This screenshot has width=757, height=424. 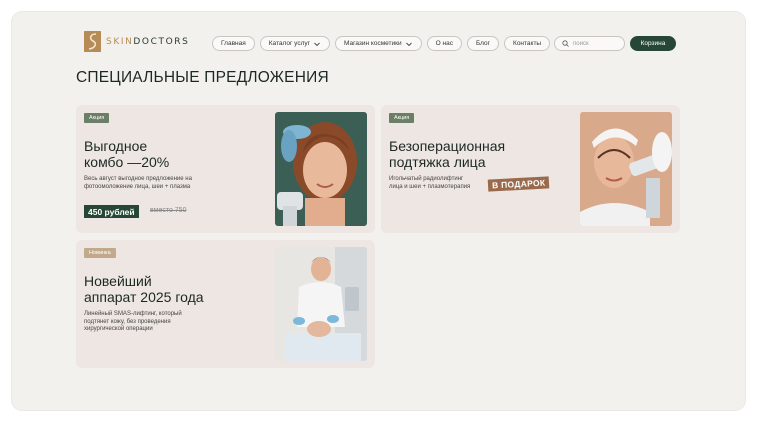 I want to click on nav-blog-label: Блог, so click(x=483, y=43).